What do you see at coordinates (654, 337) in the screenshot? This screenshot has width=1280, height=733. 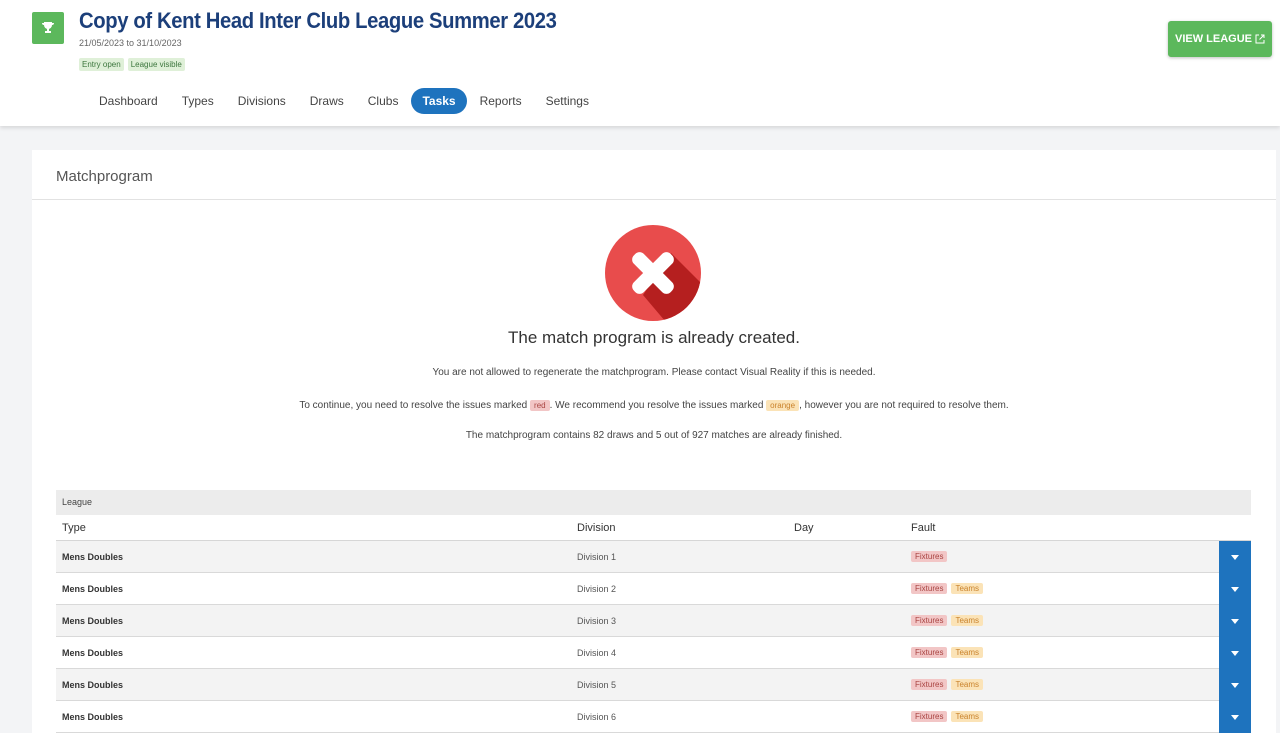 I see `message-title: The match program is already created.` at bounding box center [654, 337].